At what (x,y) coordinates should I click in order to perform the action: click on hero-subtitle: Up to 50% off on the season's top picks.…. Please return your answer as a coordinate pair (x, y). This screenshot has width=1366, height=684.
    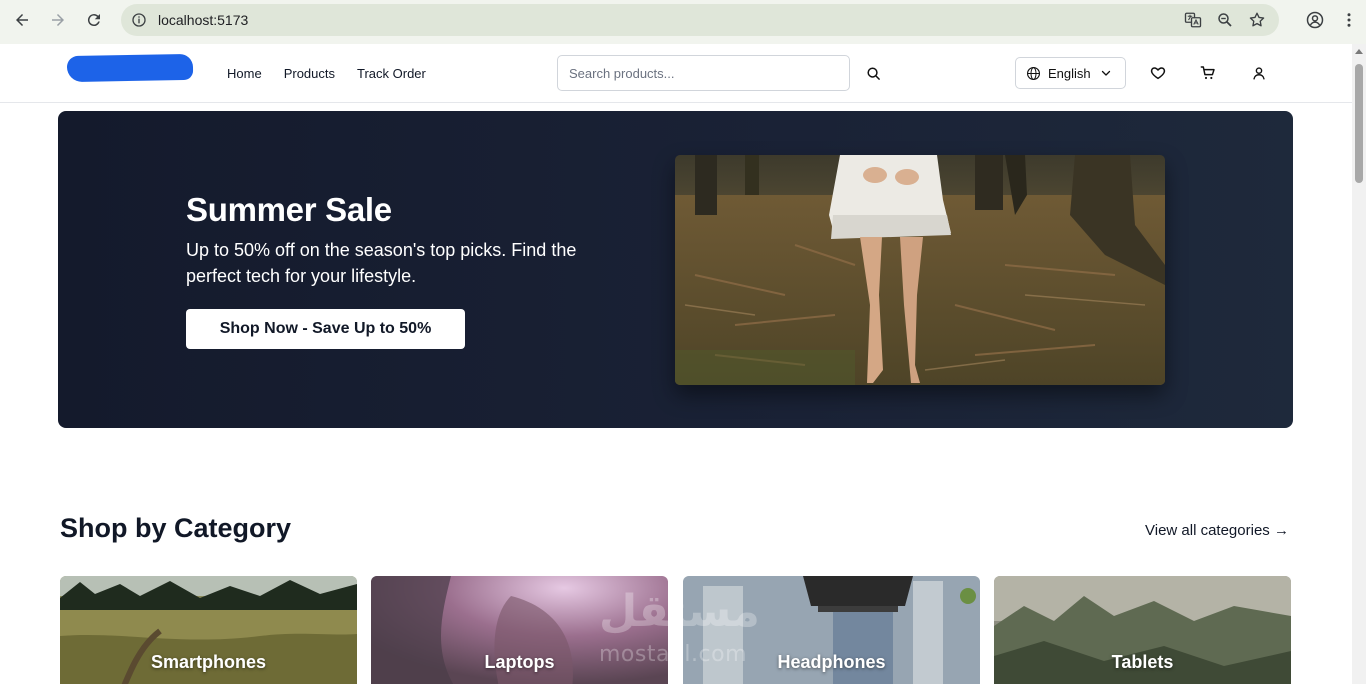
    Looking at the image, I should click on (381, 263).